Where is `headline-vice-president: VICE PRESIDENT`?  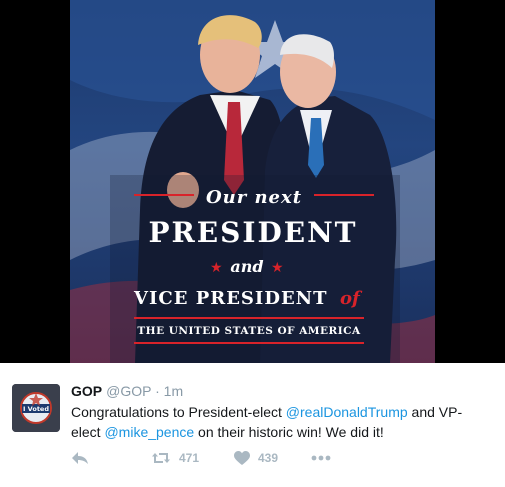
headline-vice-president: VICE PRESIDENT is located at coordinates (230, 298).